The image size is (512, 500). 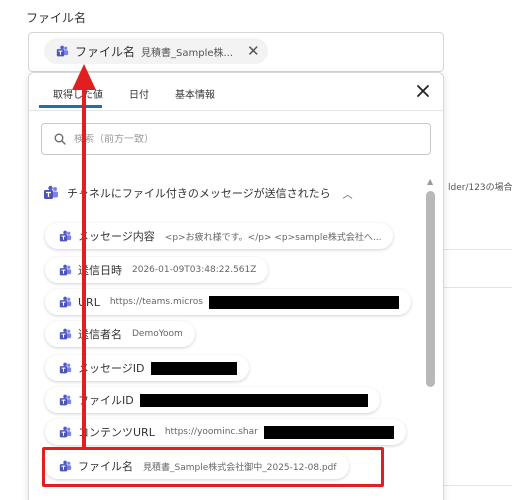 What do you see at coordinates (194, 270) in the screenshot?
I see `item-value: 2026-01-09T03:48:22.561Z` at bounding box center [194, 270].